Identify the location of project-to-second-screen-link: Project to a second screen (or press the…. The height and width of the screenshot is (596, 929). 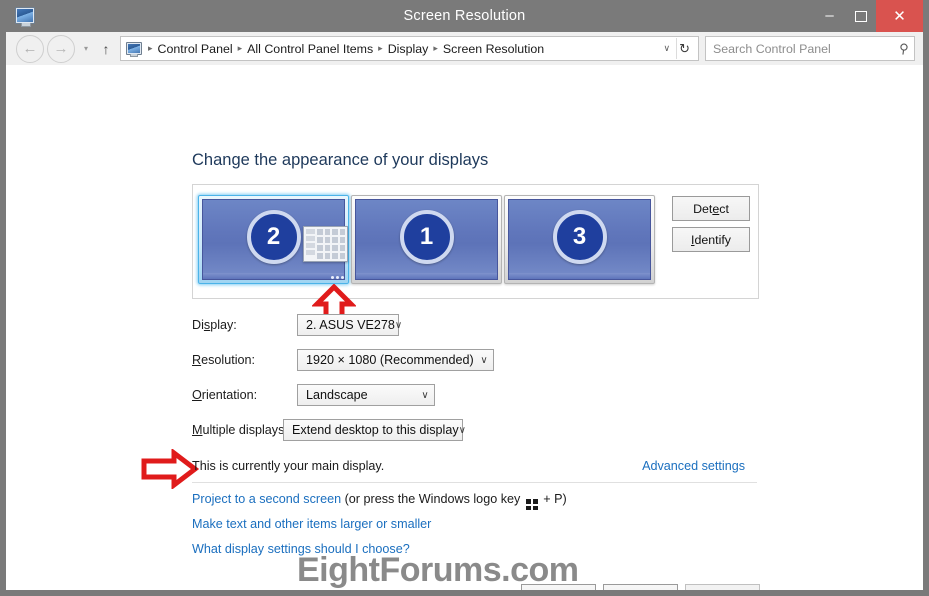
(379, 501).